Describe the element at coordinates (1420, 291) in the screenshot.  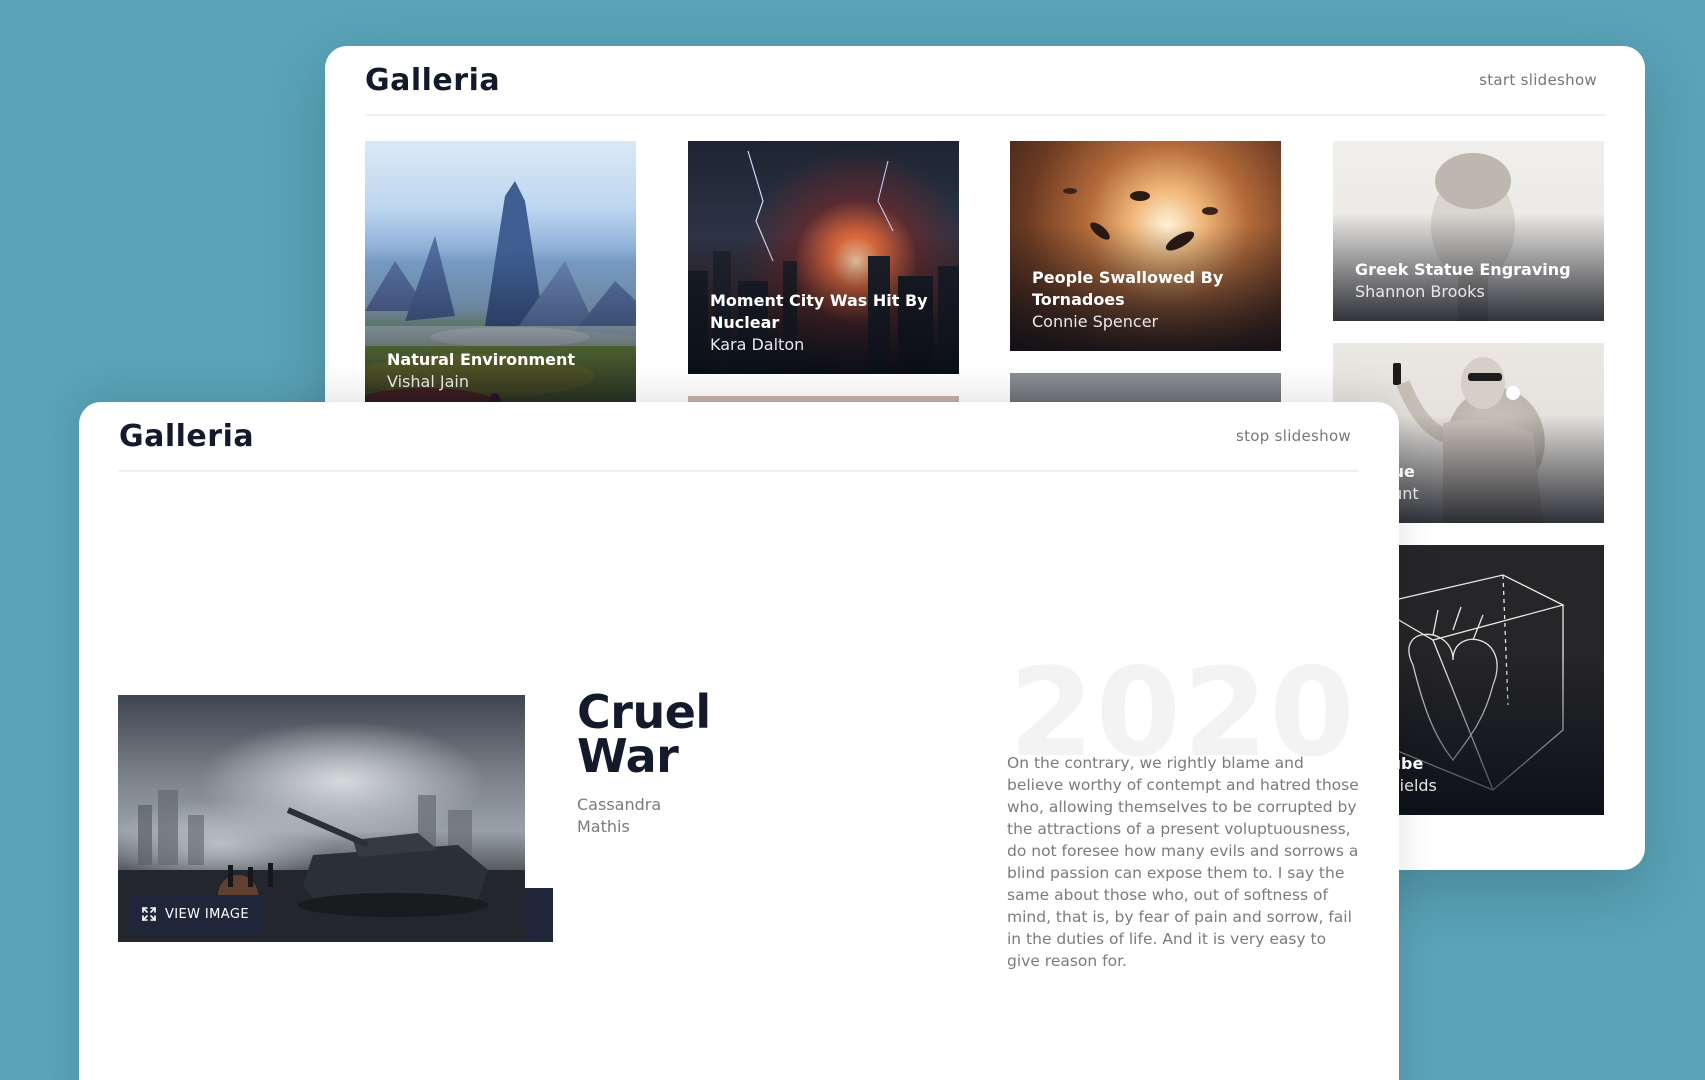
I see `card-artist: Shannon Brooks` at that location.